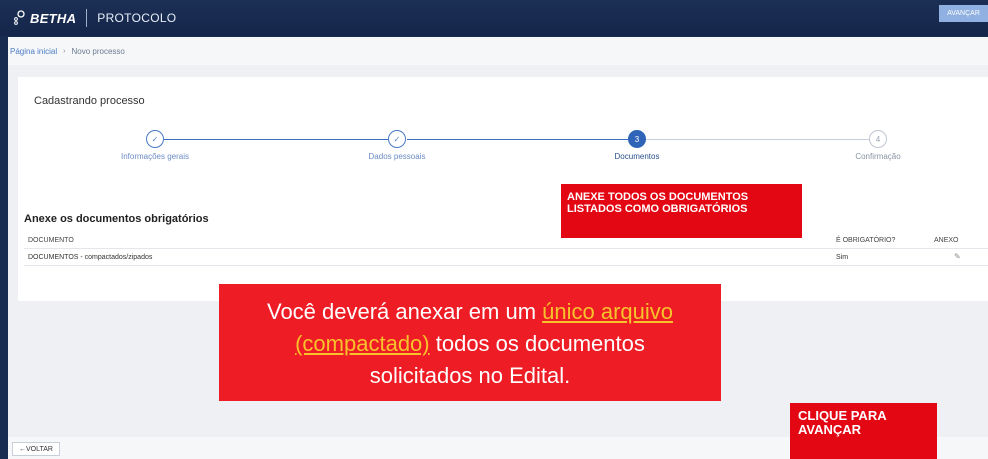 This screenshot has height=459, width=988. Describe the element at coordinates (404, 311) in the screenshot. I see `callout-text: Você deverá anexar em um` at that location.